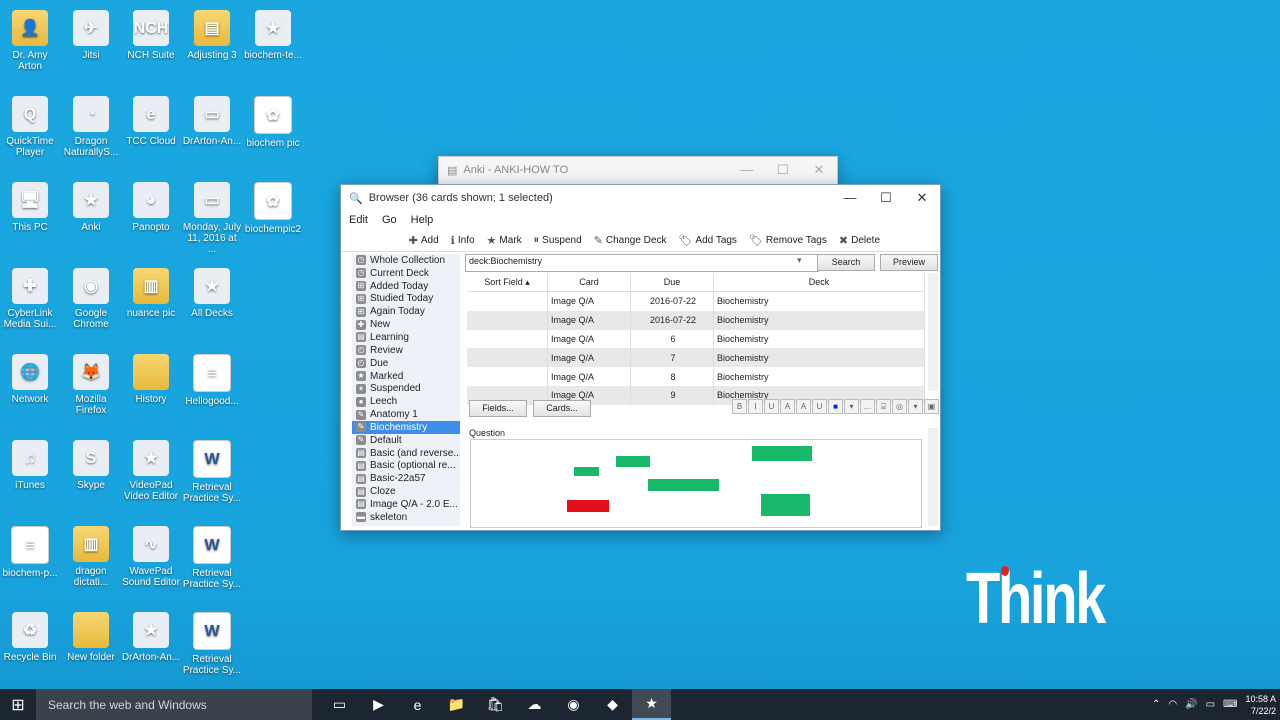 This screenshot has width=1280, height=720. What do you see at coordinates (534, 704) in the screenshot?
I see `taskbar-app-icon: ☁` at bounding box center [534, 704].